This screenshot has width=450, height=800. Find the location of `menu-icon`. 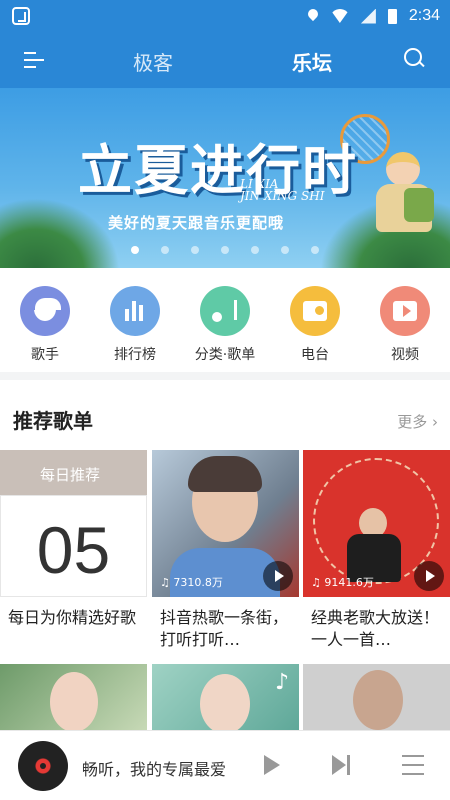

menu-icon is located at coordinates (34, 60).